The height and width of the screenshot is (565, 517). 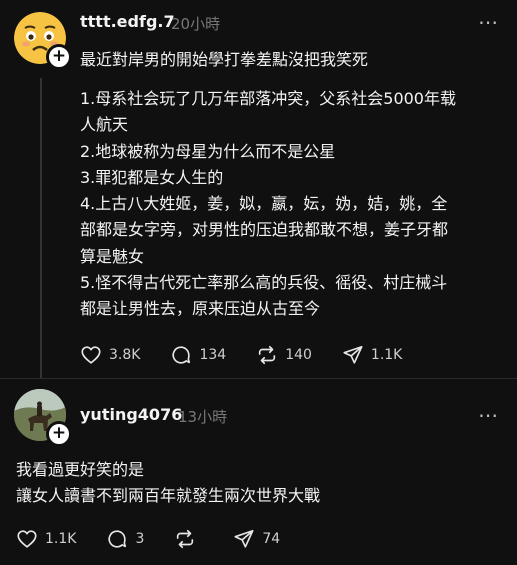 I want to click on share-button: 1.1K, so click(x=372, y=355).